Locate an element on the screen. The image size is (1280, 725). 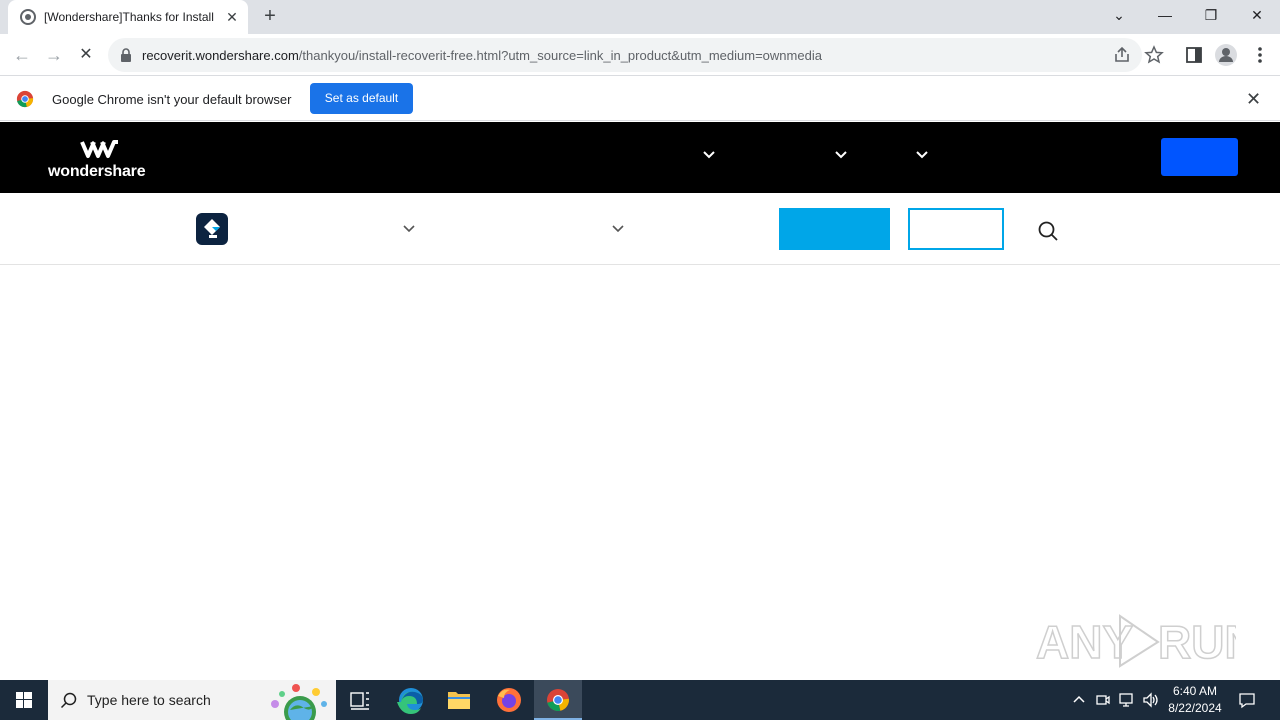
svg-text: ANY is located at coordinates (1084, 642).